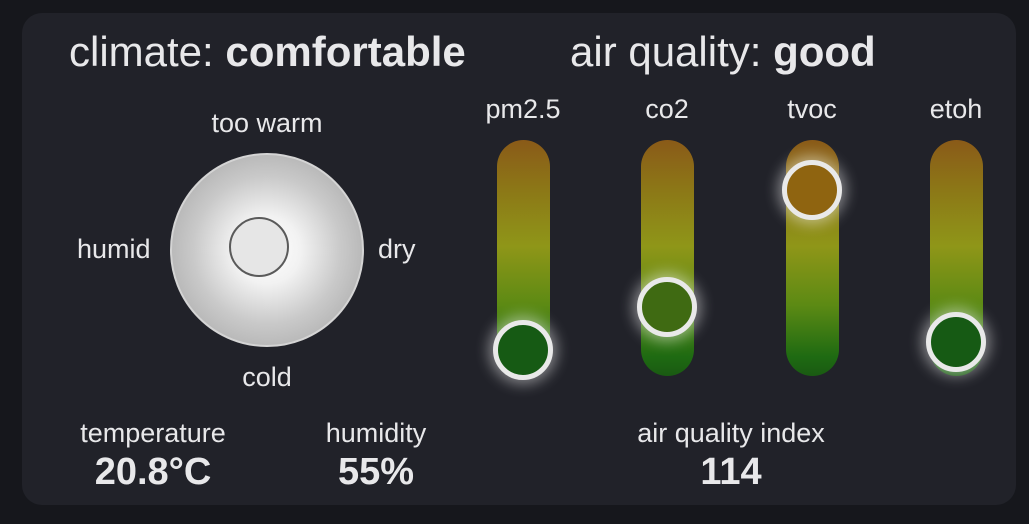 The width and height of the screenshot is (1029, 524). I want to click on sensor-label-co2: co2, so click(667, 109).